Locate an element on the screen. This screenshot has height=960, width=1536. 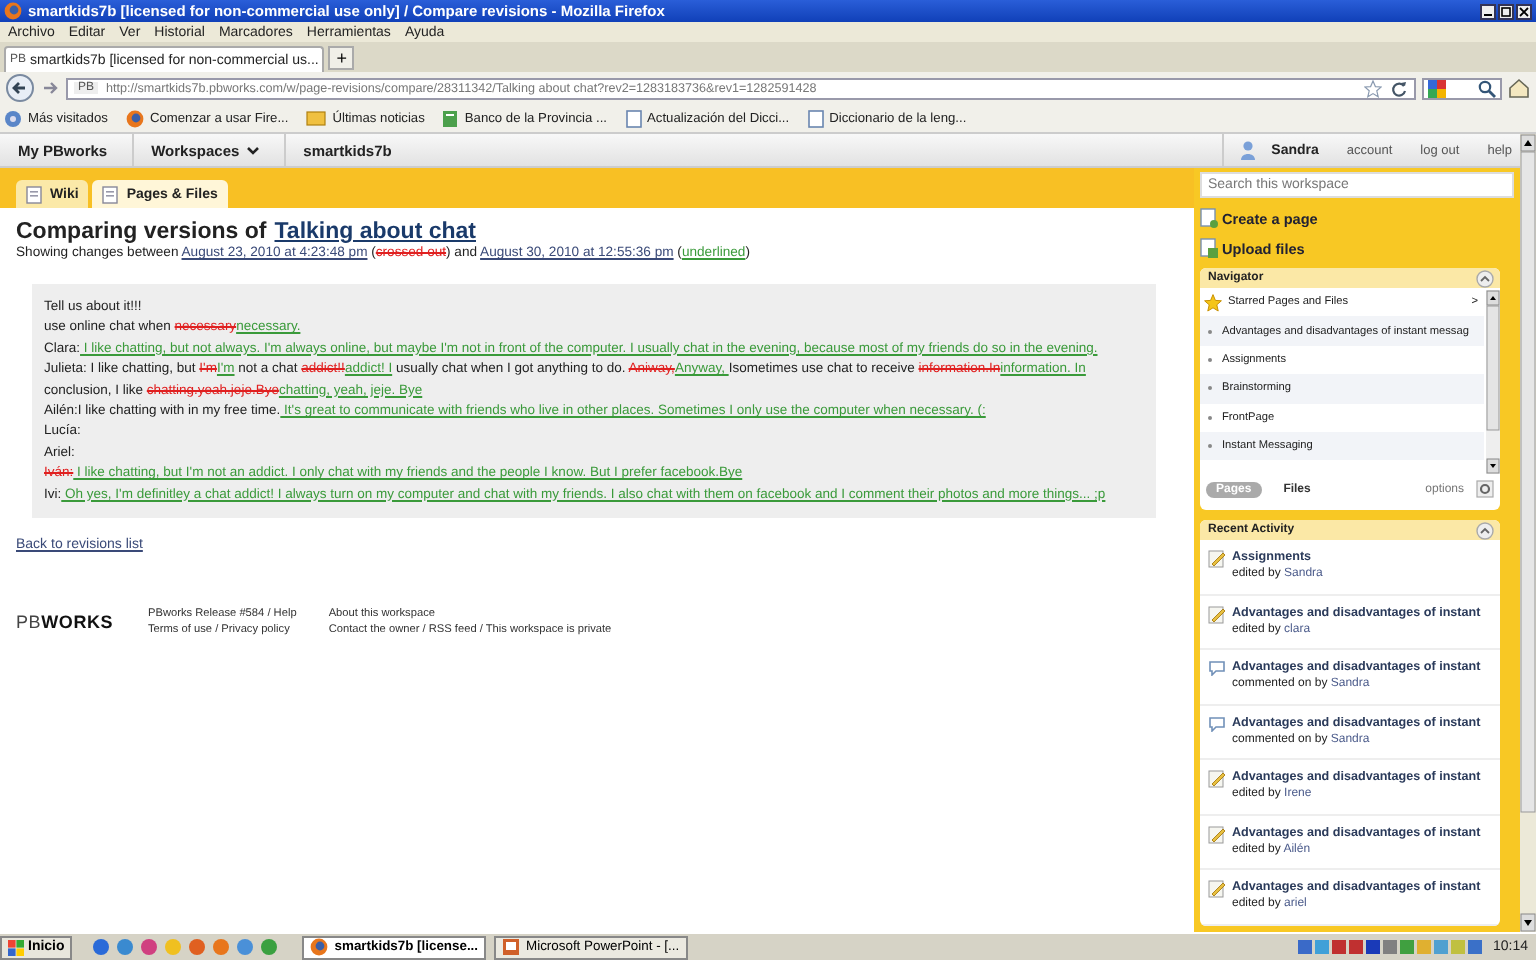
folder-icon is located at coordinates (316, 118).